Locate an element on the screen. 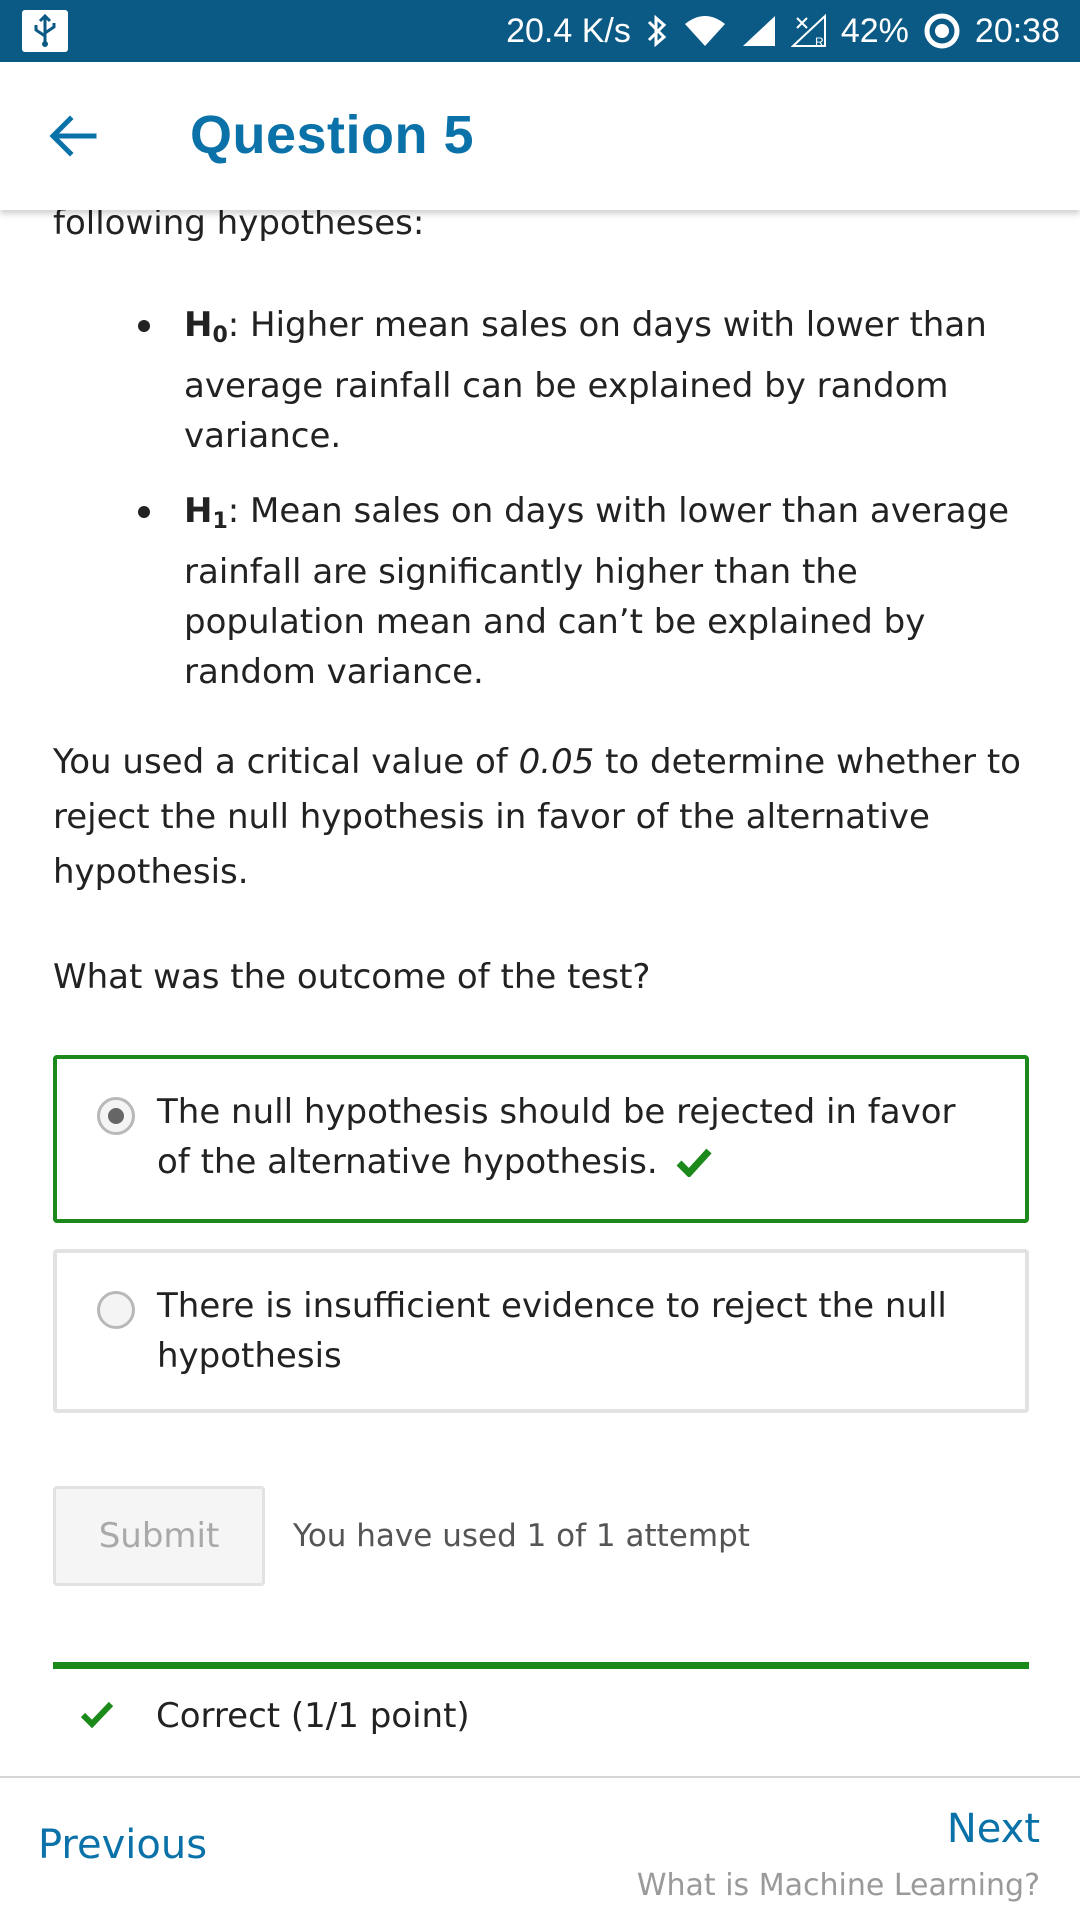 The height and width of the screenshot is (1920, 1080). critical-prefix: You used a critical value of is located at coordinates (286, 762).